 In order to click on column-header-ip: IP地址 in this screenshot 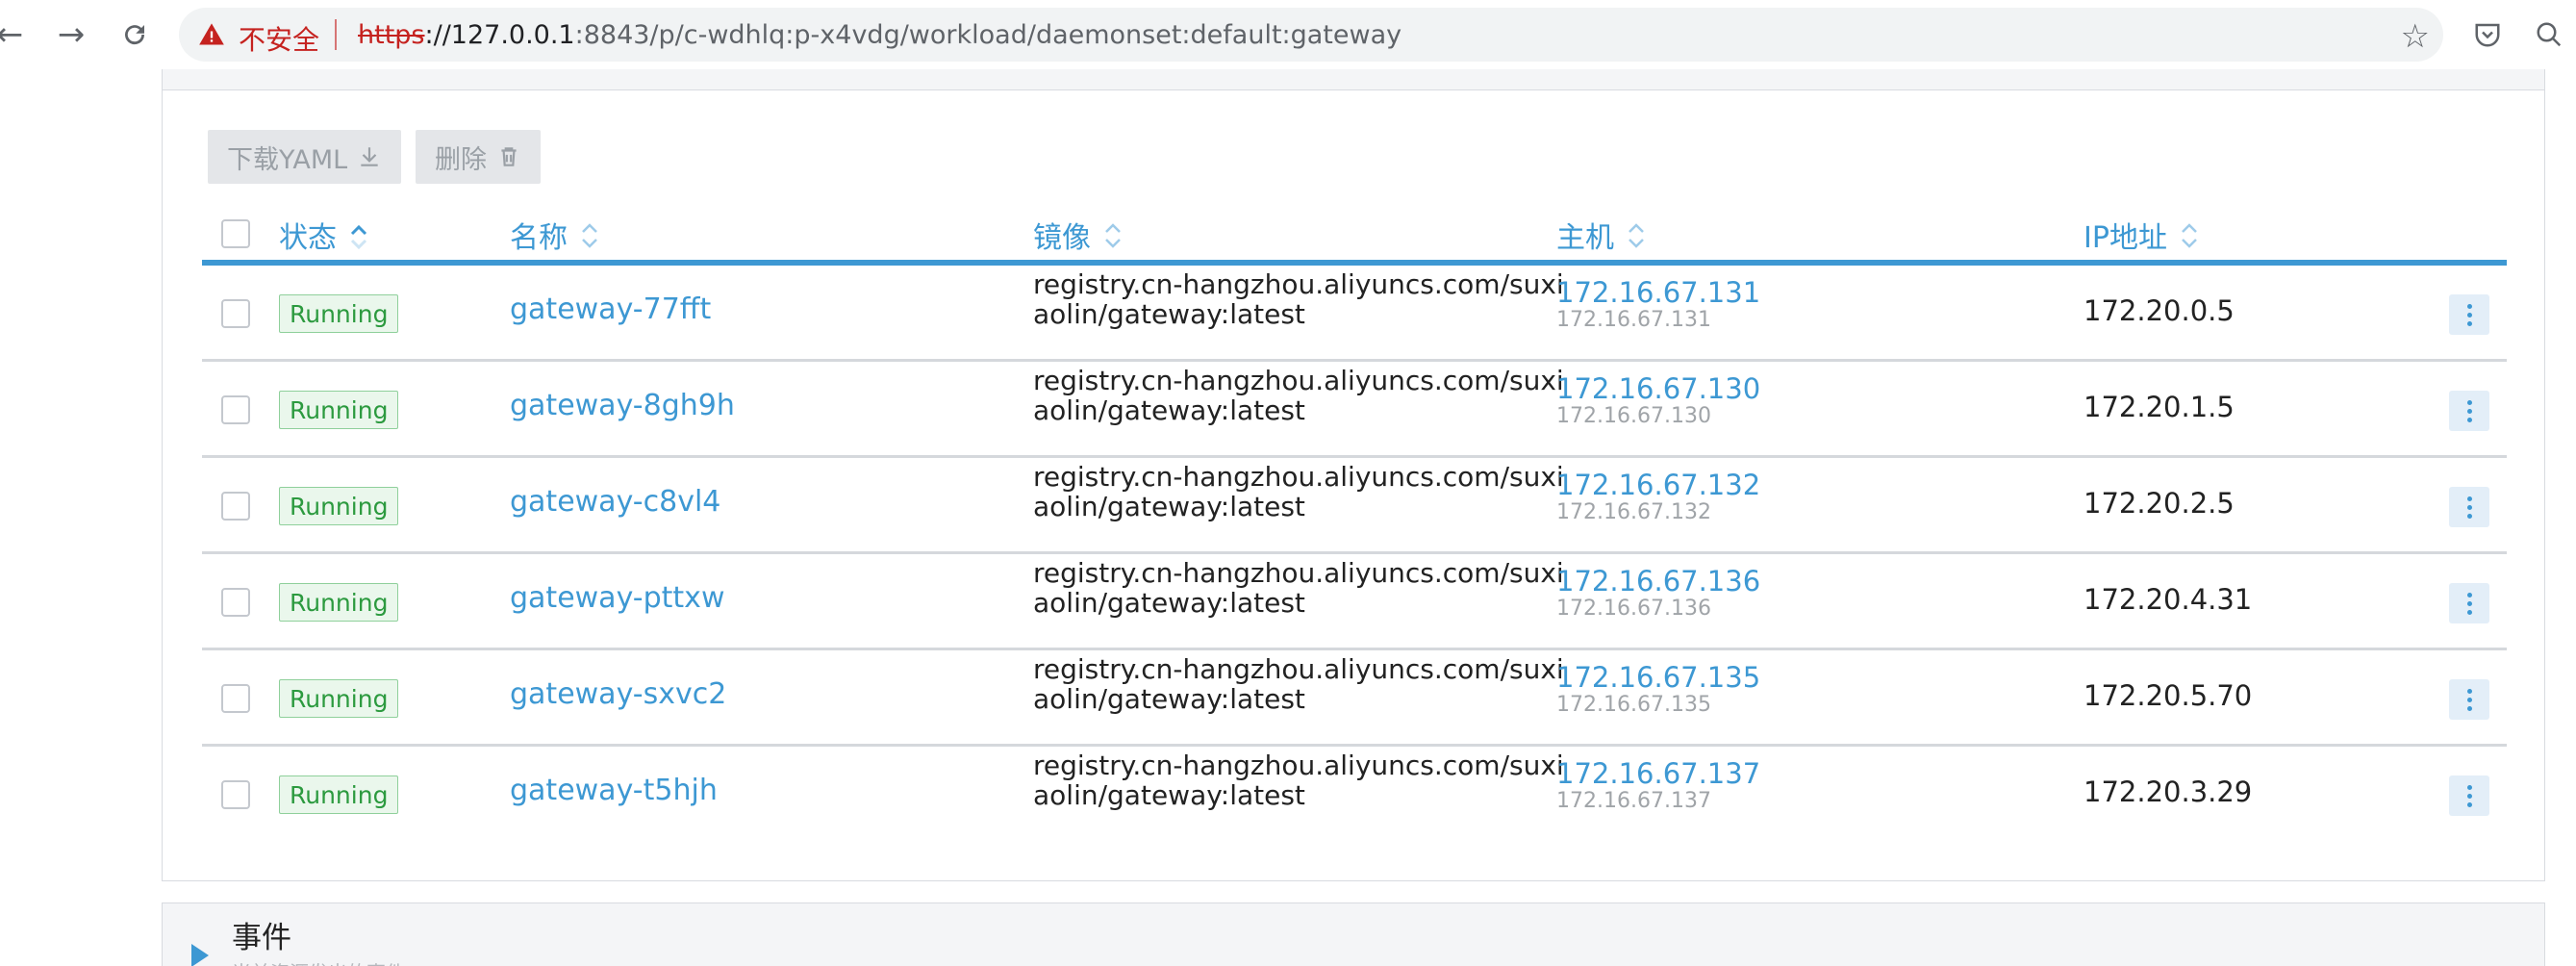, I will do `click(2142, 235)`.